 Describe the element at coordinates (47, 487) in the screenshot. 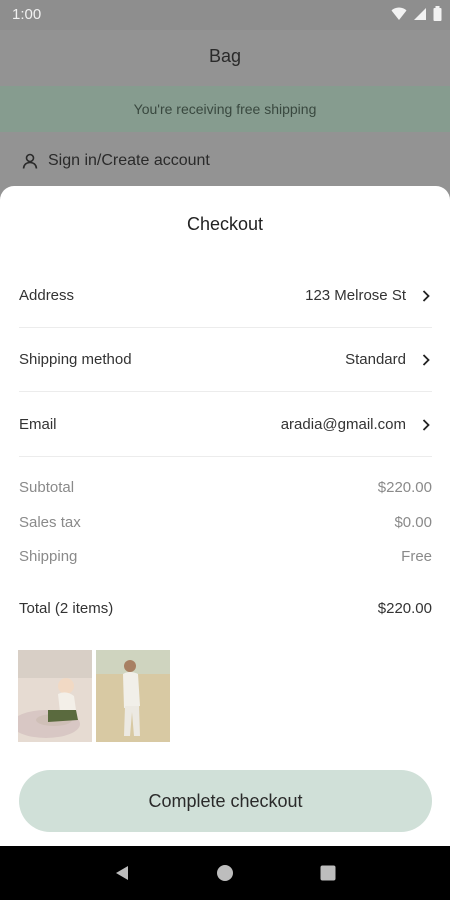

I see `subtotal-label: Subtotal` at that location.